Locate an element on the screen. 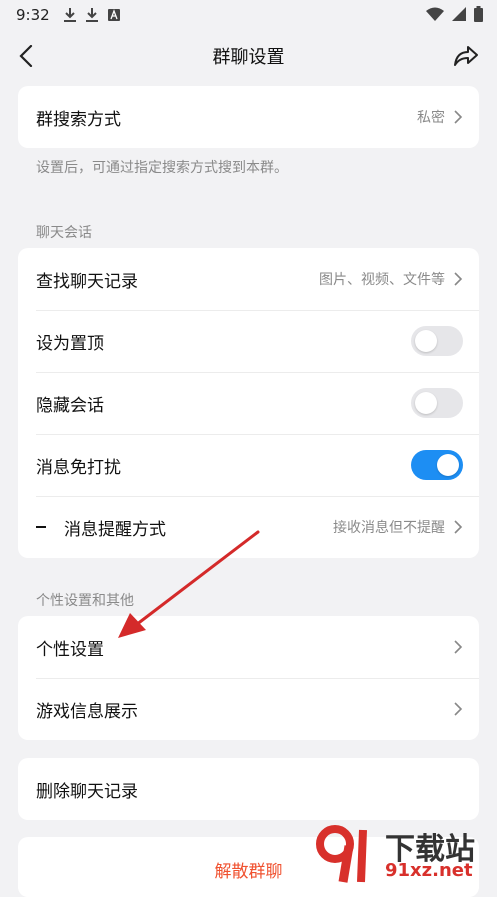 The height and width of the screenshot is (897, 497). row-value: 私密 is located at coordinates (431, 118).